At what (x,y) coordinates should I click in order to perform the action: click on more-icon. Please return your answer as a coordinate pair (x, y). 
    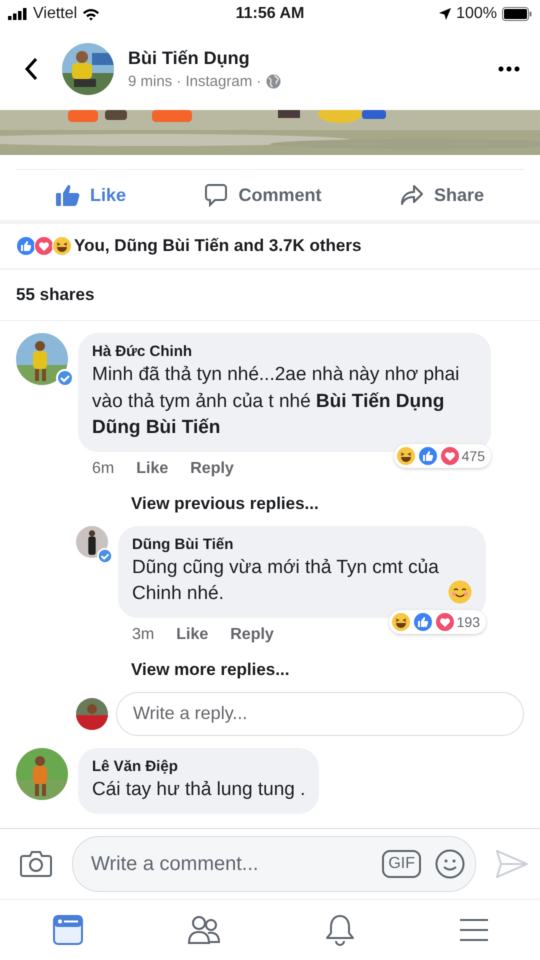
    Looking at the image, I should click on (509, 69).